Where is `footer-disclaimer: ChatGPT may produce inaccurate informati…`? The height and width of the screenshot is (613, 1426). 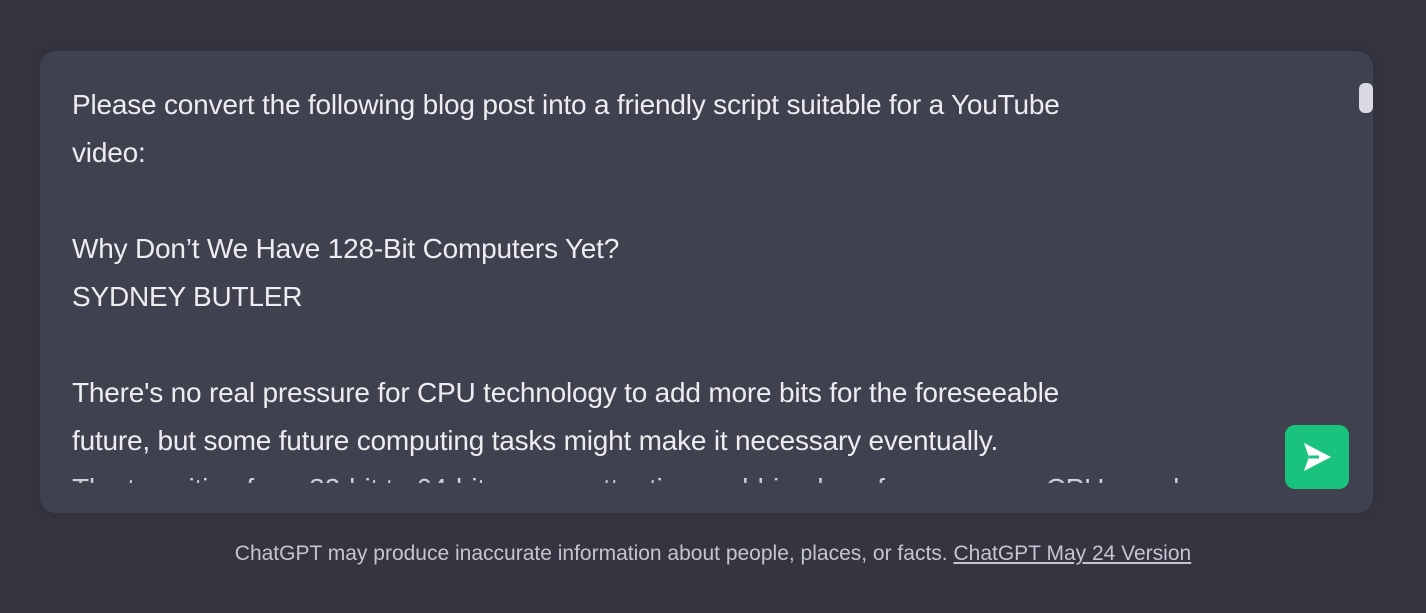
footer-disclaimer: ChatGPT may produce inaccurate informati… is located at coordinates (713, 554).